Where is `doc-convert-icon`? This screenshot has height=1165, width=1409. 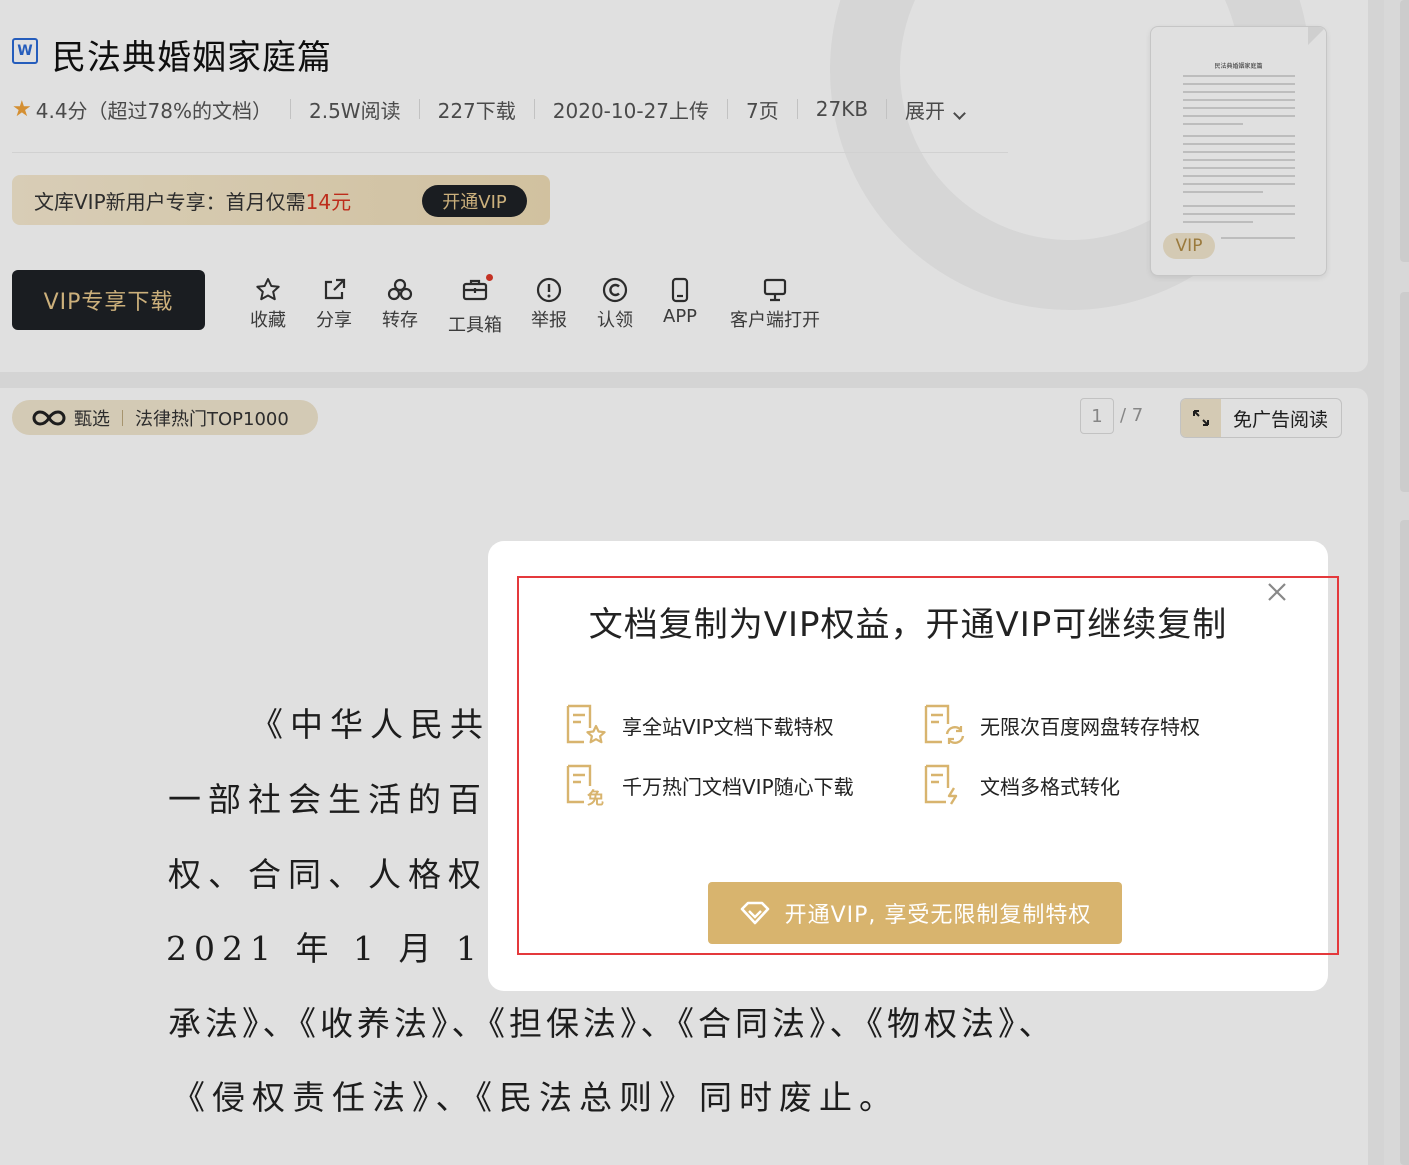
doc-convert-icon is located at coordinates (941, 784).